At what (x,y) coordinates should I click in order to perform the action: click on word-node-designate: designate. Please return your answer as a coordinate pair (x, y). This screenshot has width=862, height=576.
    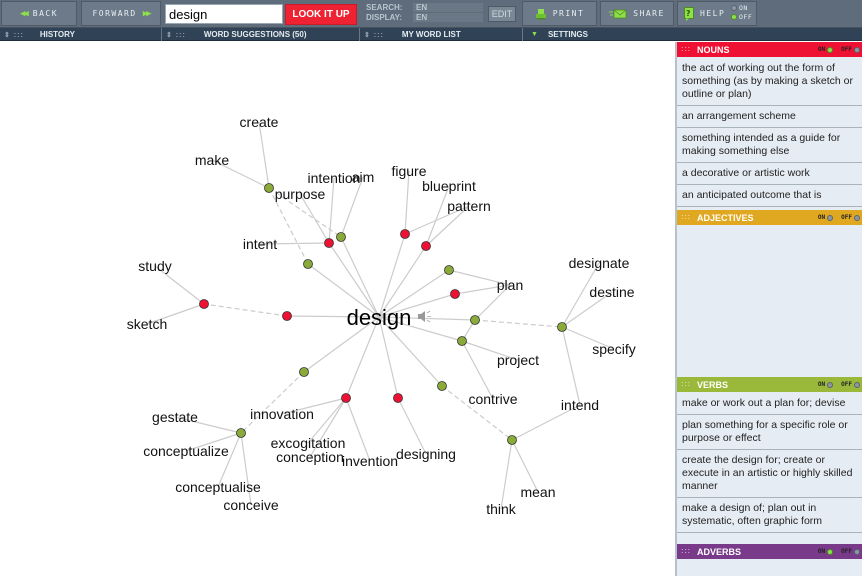
    Looking at the image, I should click on (599, 263).